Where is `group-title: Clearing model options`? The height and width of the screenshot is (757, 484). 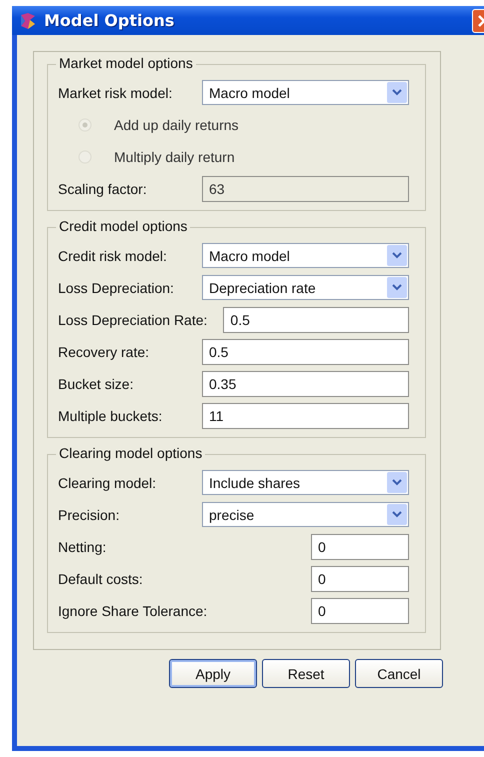 group-title: Clearing model options is located at coordinates (131, 453).